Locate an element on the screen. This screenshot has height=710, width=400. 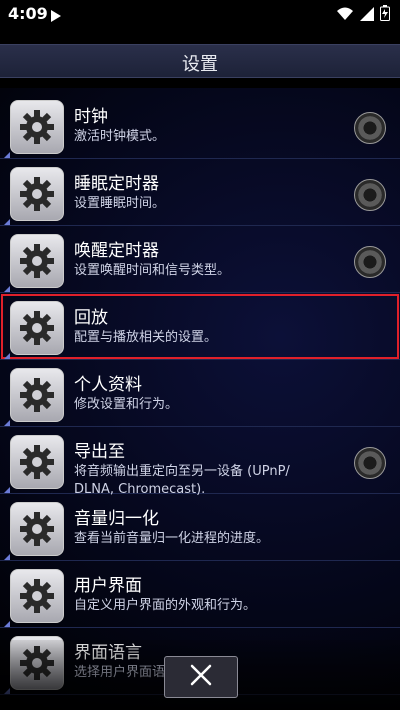
settings-item-subtitle: 查看当前音量归一化进程的进度。 is located at coordinates (172, 538).